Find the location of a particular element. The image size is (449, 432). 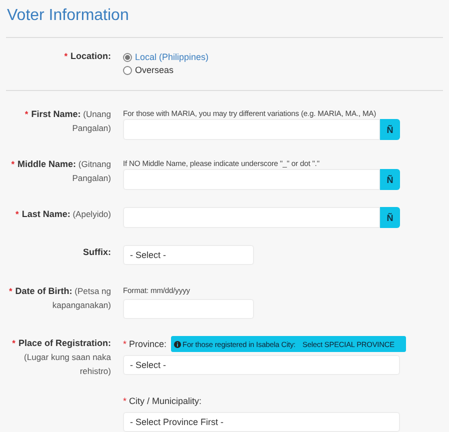

field-label: * City / Municipality: is located at coordinates (162, 401).